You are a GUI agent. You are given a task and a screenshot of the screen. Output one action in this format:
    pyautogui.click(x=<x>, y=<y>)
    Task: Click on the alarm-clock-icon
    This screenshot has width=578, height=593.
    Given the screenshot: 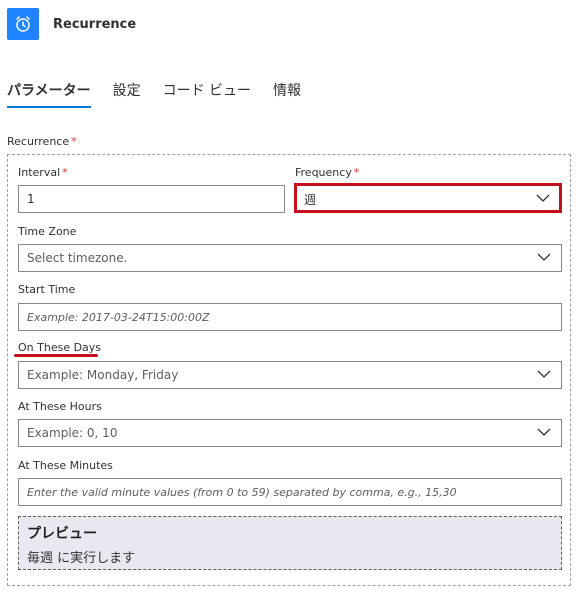 What is the action you would take?
    pyautogui.click(x=23, y=24)
    